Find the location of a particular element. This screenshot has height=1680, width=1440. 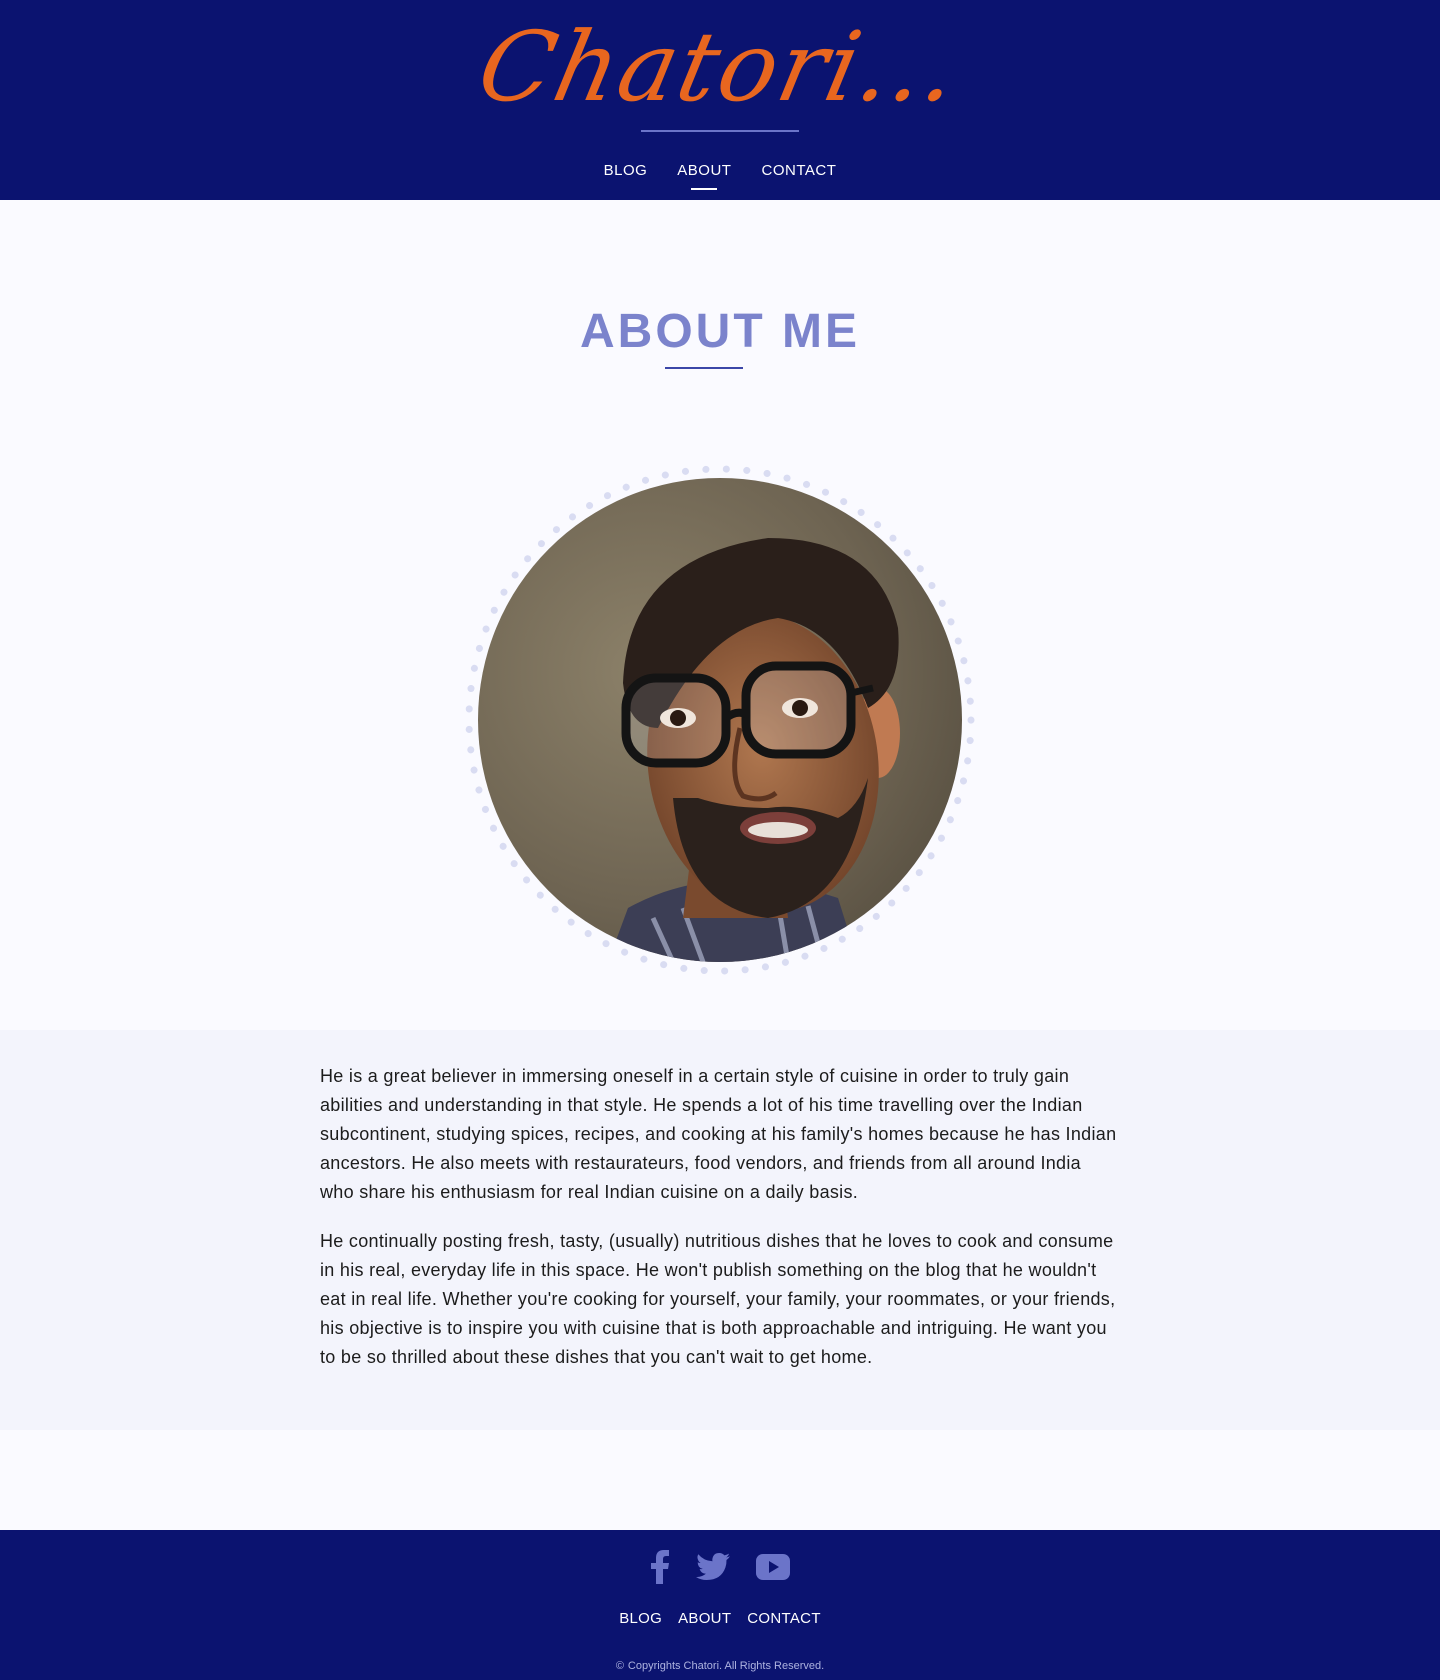

portrait-frame is located at coordinates (720, 720).